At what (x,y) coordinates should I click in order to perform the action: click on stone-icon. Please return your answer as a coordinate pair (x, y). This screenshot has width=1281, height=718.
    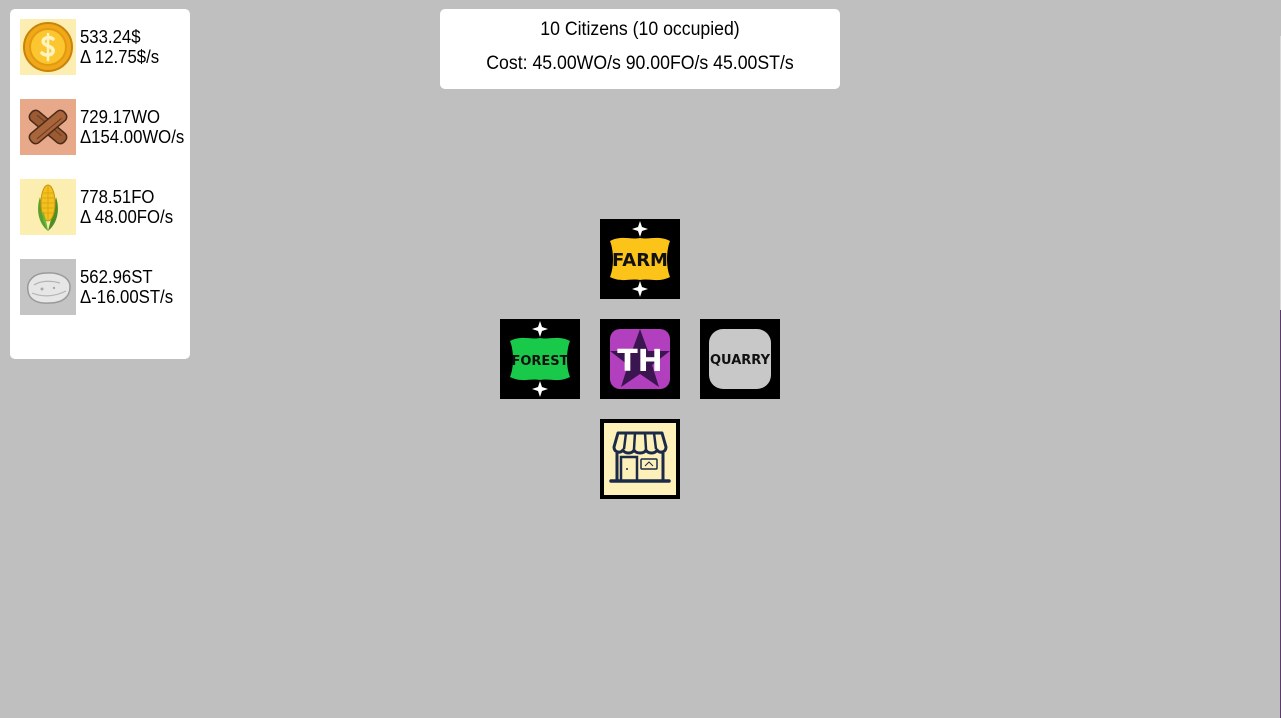
    Looking at the image, I should click on (48, 287).